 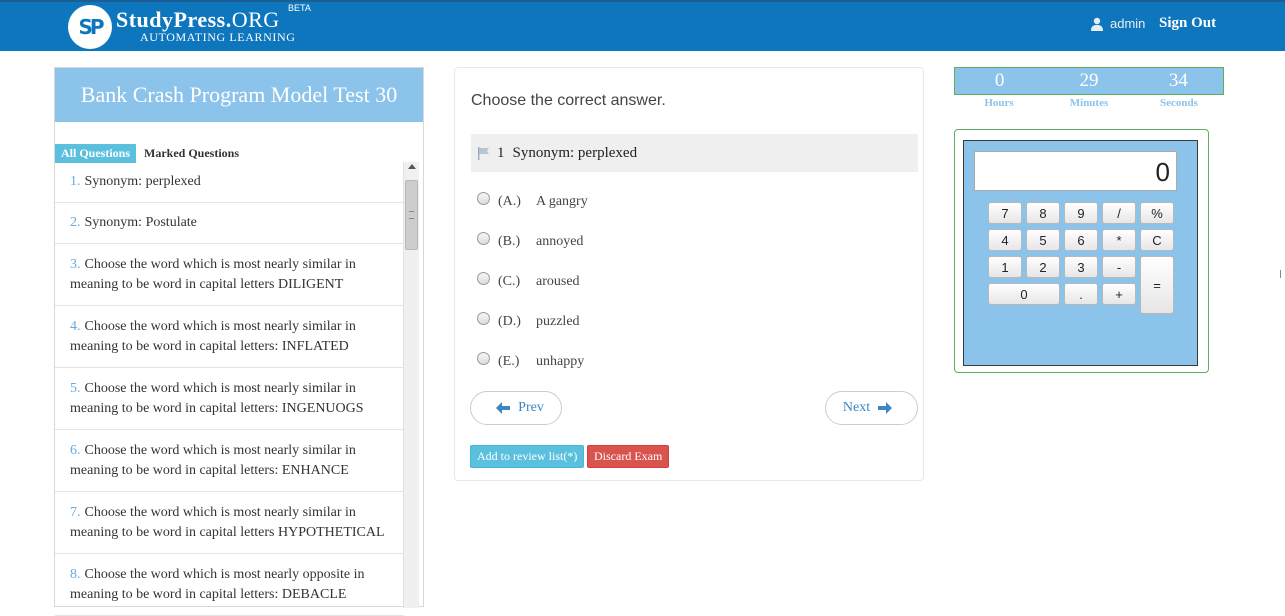 I want to click on calculator-body: 0 7 8 9/% 4 5 6 * C 1 2 3- = 0. +, so click(x=1080, y=253).